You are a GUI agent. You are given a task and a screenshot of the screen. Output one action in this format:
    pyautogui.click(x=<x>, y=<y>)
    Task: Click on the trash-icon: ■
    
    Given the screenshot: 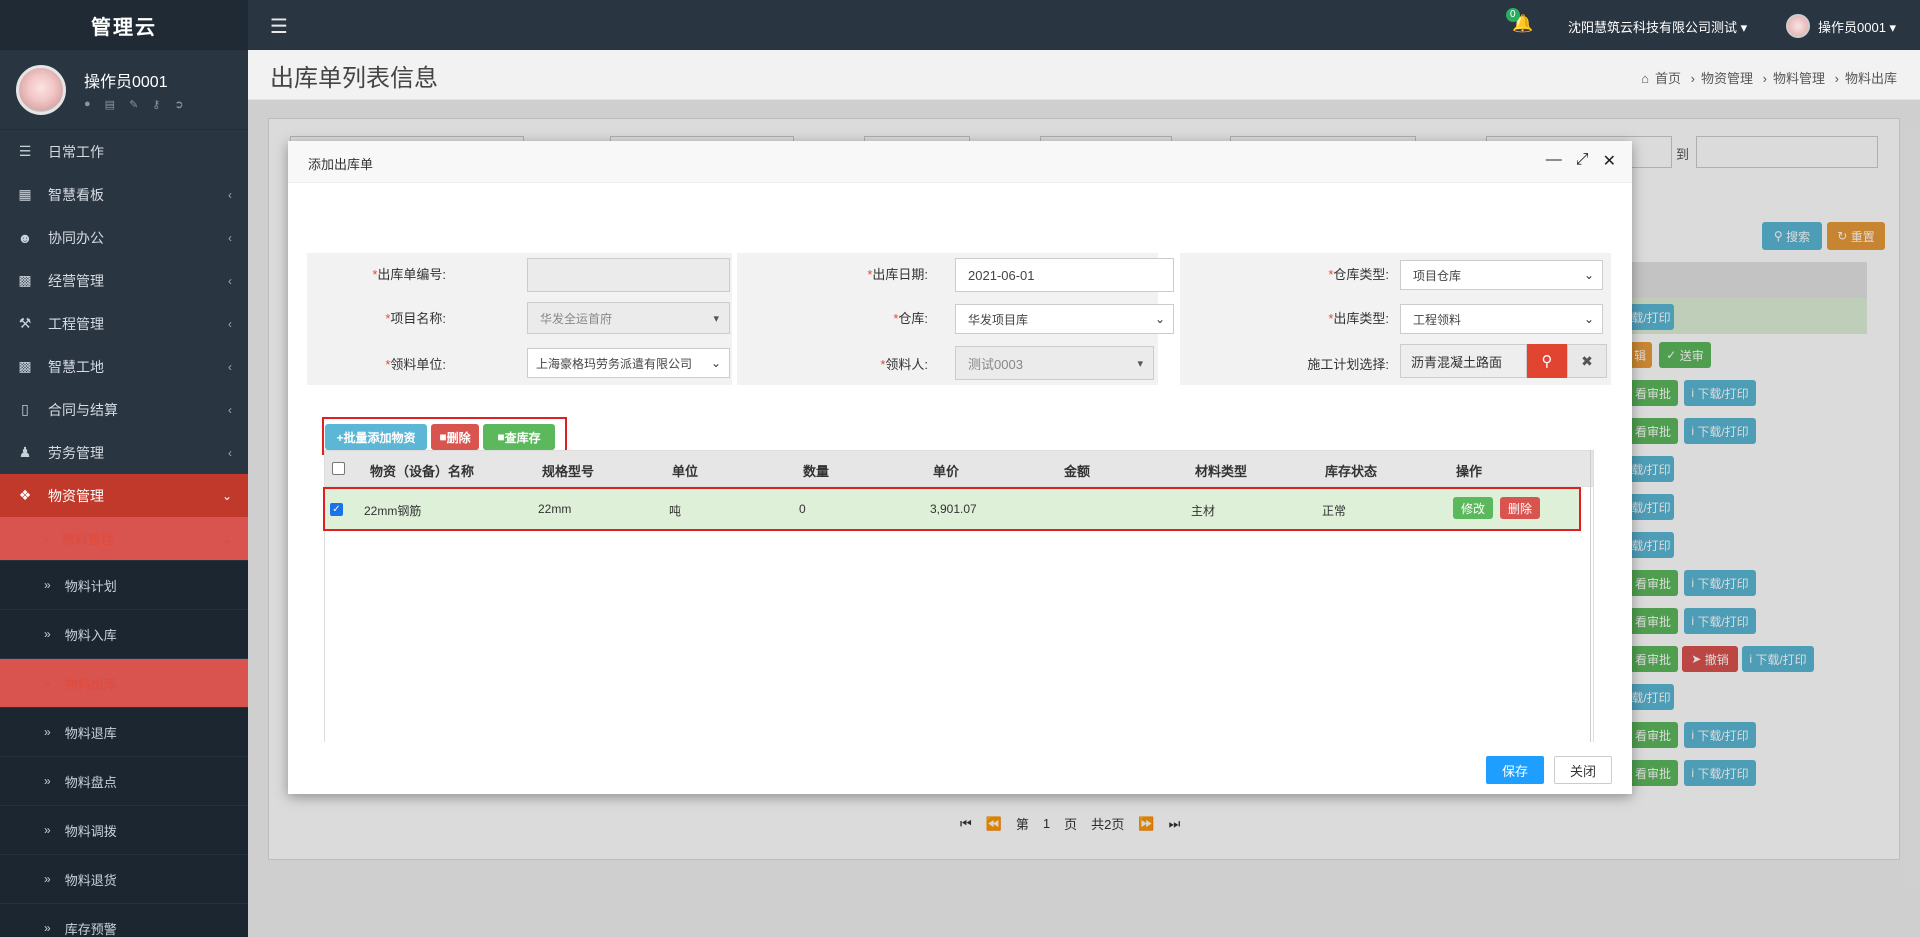 What is the action you would take?
    pyautogui.click(x=501, y=437)
    